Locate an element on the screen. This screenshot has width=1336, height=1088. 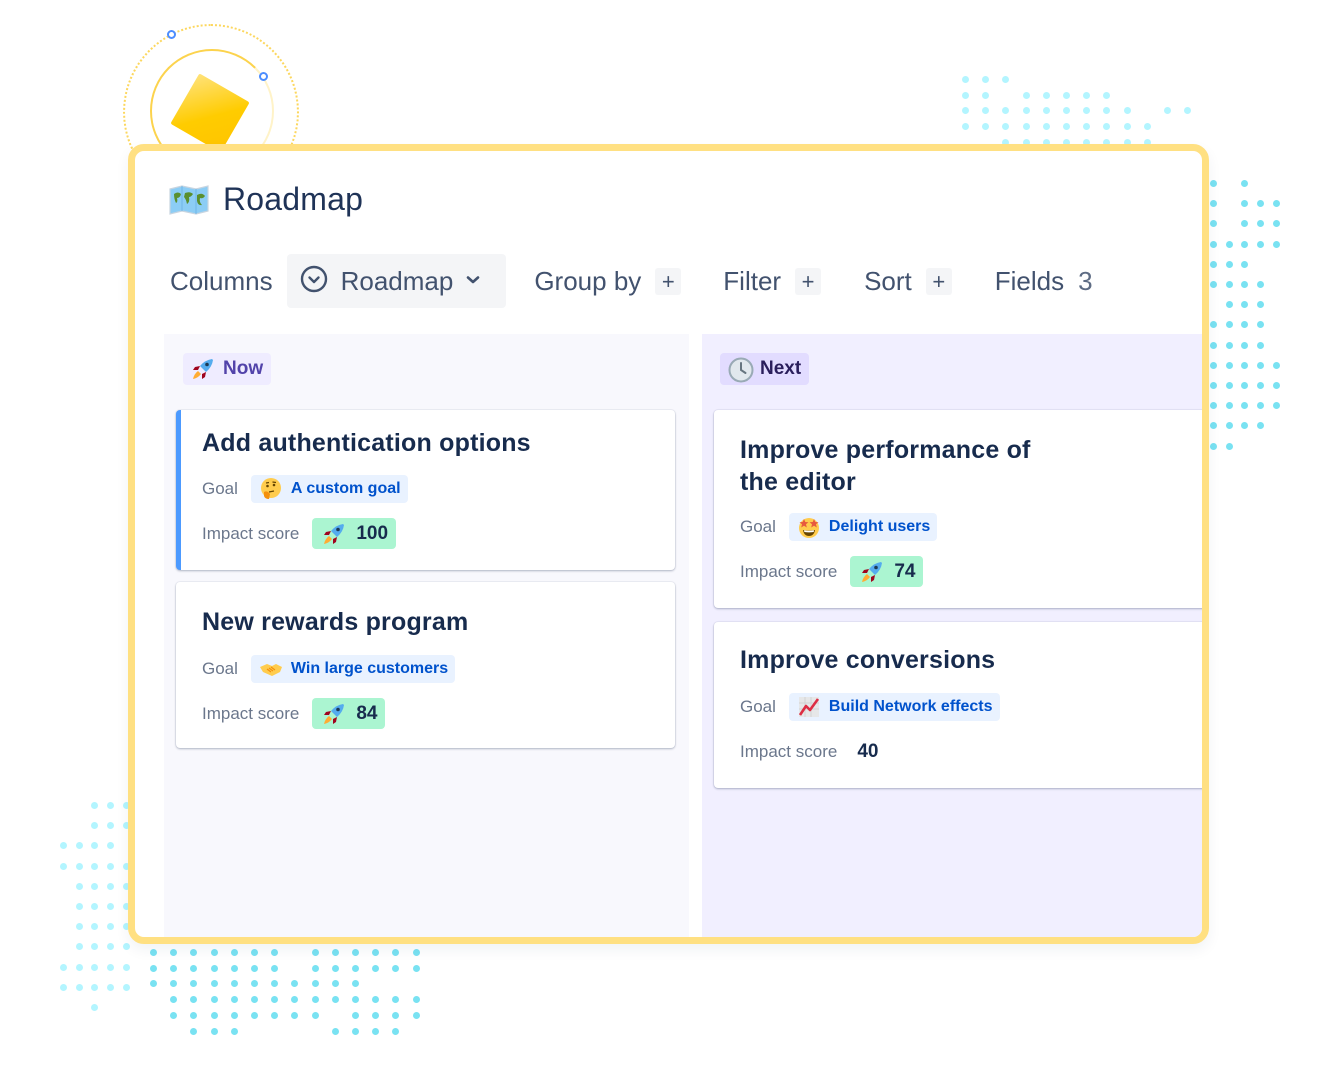
columns-select: Roadmap is located at coordinates (396, 281).